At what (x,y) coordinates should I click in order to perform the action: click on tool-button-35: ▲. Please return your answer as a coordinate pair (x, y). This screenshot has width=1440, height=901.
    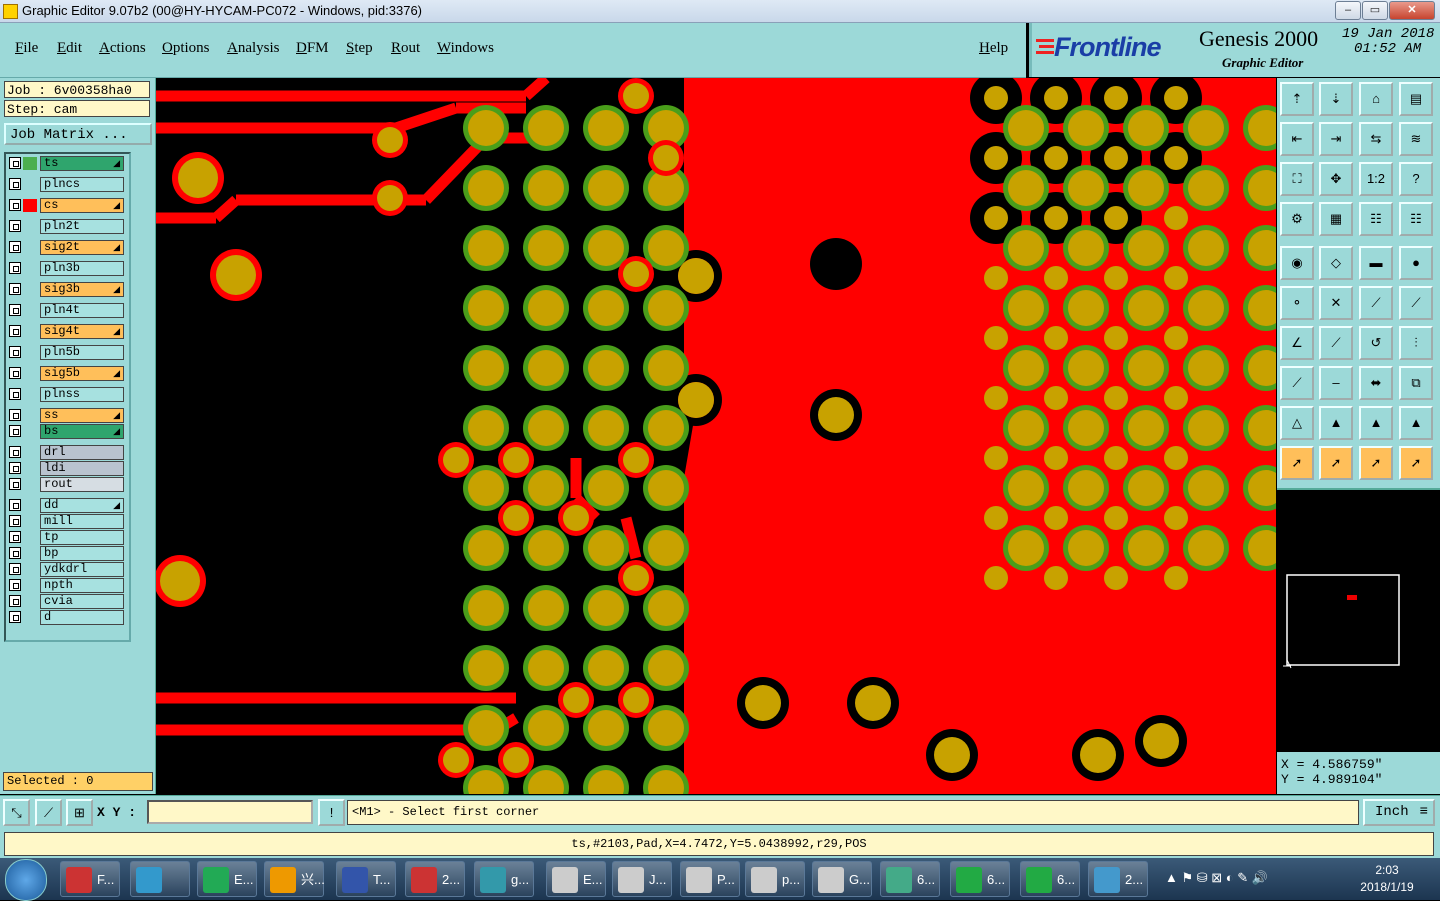
    Looking at the image, I should click on (1376, 423).